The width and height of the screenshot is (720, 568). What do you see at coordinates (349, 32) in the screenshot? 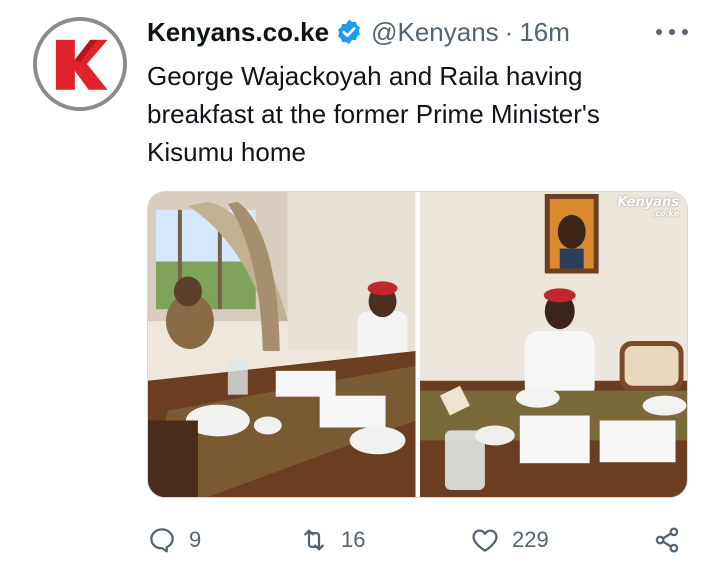
I see `verified-badge-icon` at bounding box center [349, 32].